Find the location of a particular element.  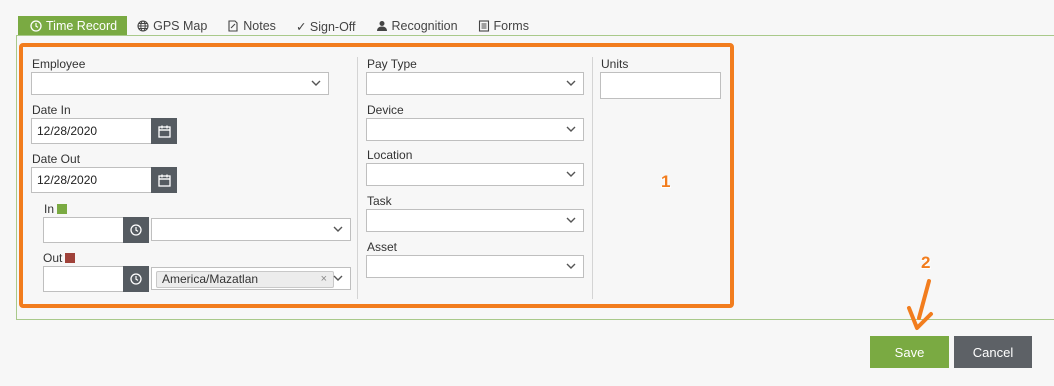

time-in-timezone-select is located at coordinates (251, 229).